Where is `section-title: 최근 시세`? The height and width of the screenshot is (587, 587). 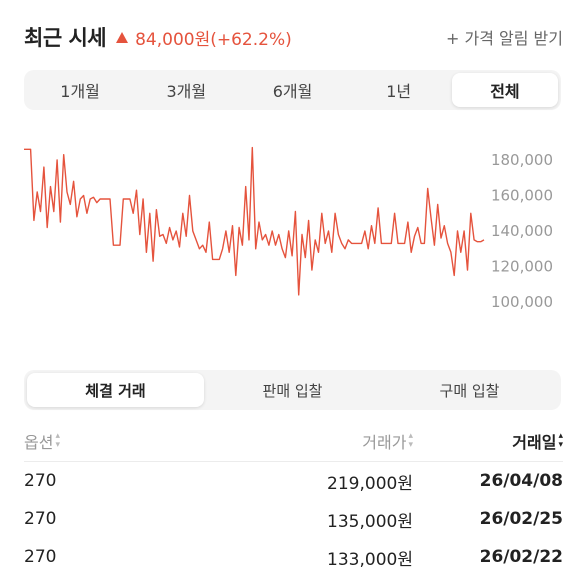 section-title: 최근 시세 is located at coordinates (65, 38).